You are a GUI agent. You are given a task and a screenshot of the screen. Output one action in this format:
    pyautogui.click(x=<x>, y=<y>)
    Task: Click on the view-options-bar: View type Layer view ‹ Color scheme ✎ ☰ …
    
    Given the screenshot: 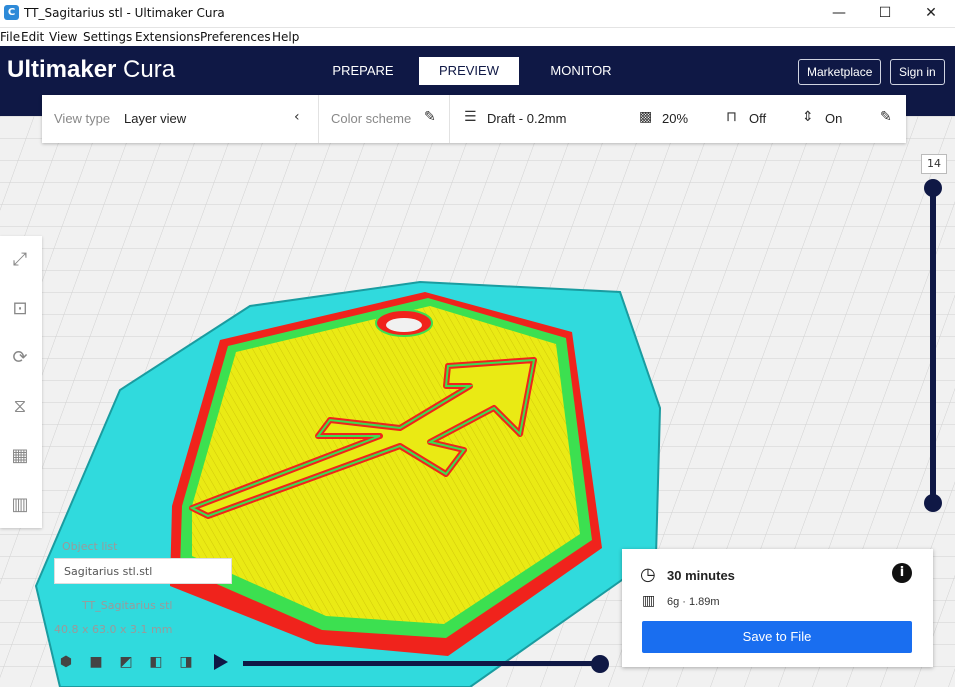 What is the action you would take?
    pyautogui.click(x=474, y=119)
    